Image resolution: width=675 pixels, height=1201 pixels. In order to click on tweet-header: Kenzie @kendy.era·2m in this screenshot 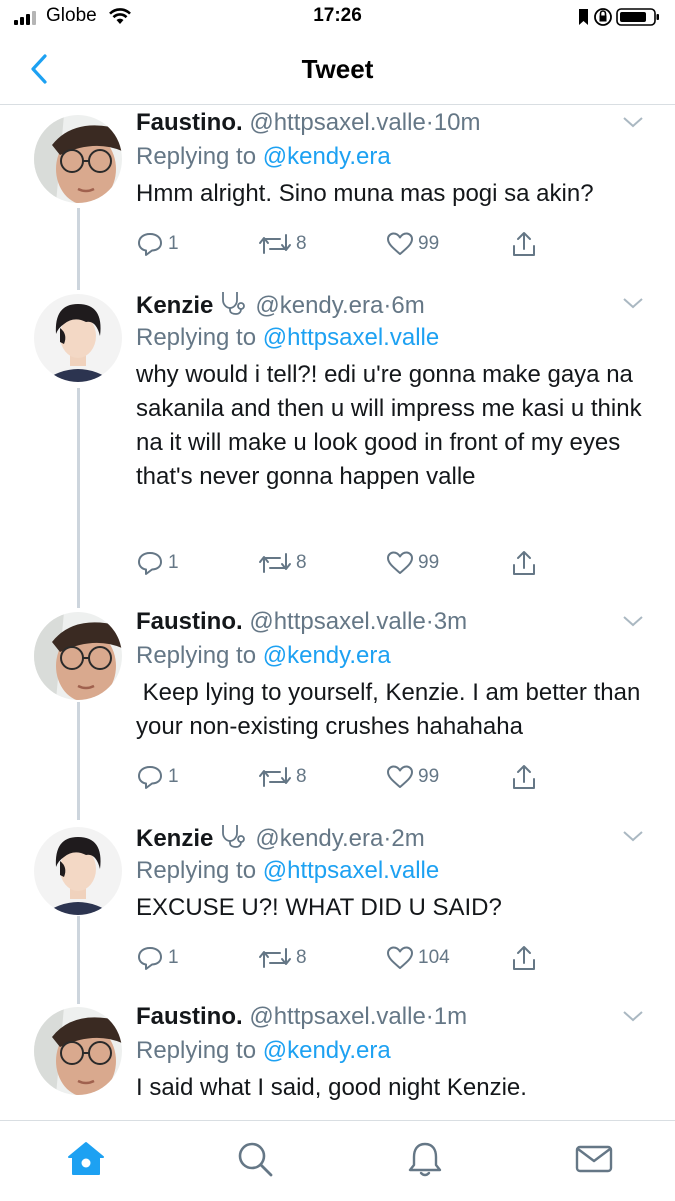, I will do `click(280, 838)`.